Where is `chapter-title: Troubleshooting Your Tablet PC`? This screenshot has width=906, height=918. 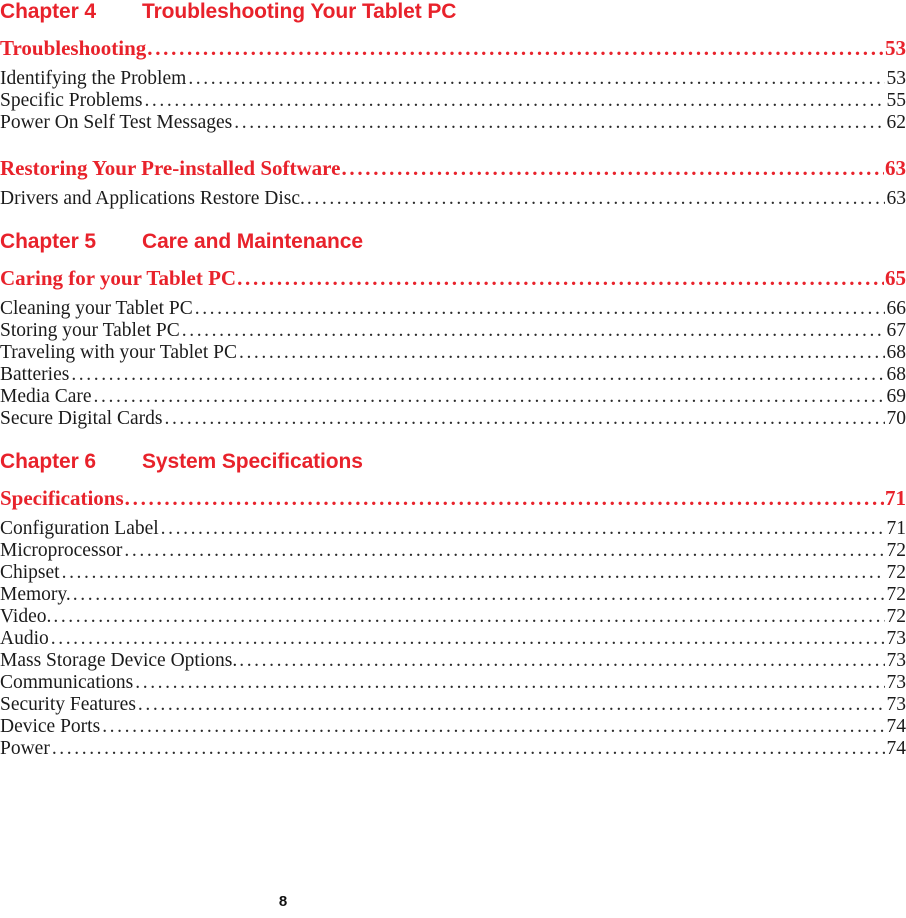
chapter-title: Troubleshooting Your Tablet PC is located at coordinates (299, 11).